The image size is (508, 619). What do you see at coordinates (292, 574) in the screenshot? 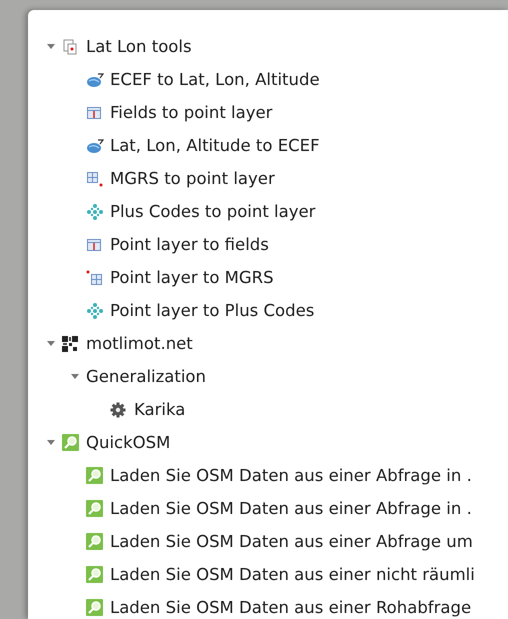
I see `tree-item: Laden Sie OSM Daten aus einer nicht räumli` at bounding box center [292, 574].